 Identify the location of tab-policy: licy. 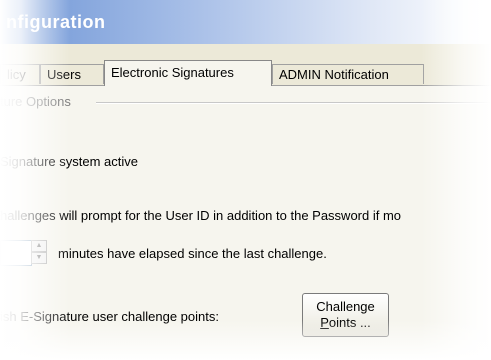
(20, 74).